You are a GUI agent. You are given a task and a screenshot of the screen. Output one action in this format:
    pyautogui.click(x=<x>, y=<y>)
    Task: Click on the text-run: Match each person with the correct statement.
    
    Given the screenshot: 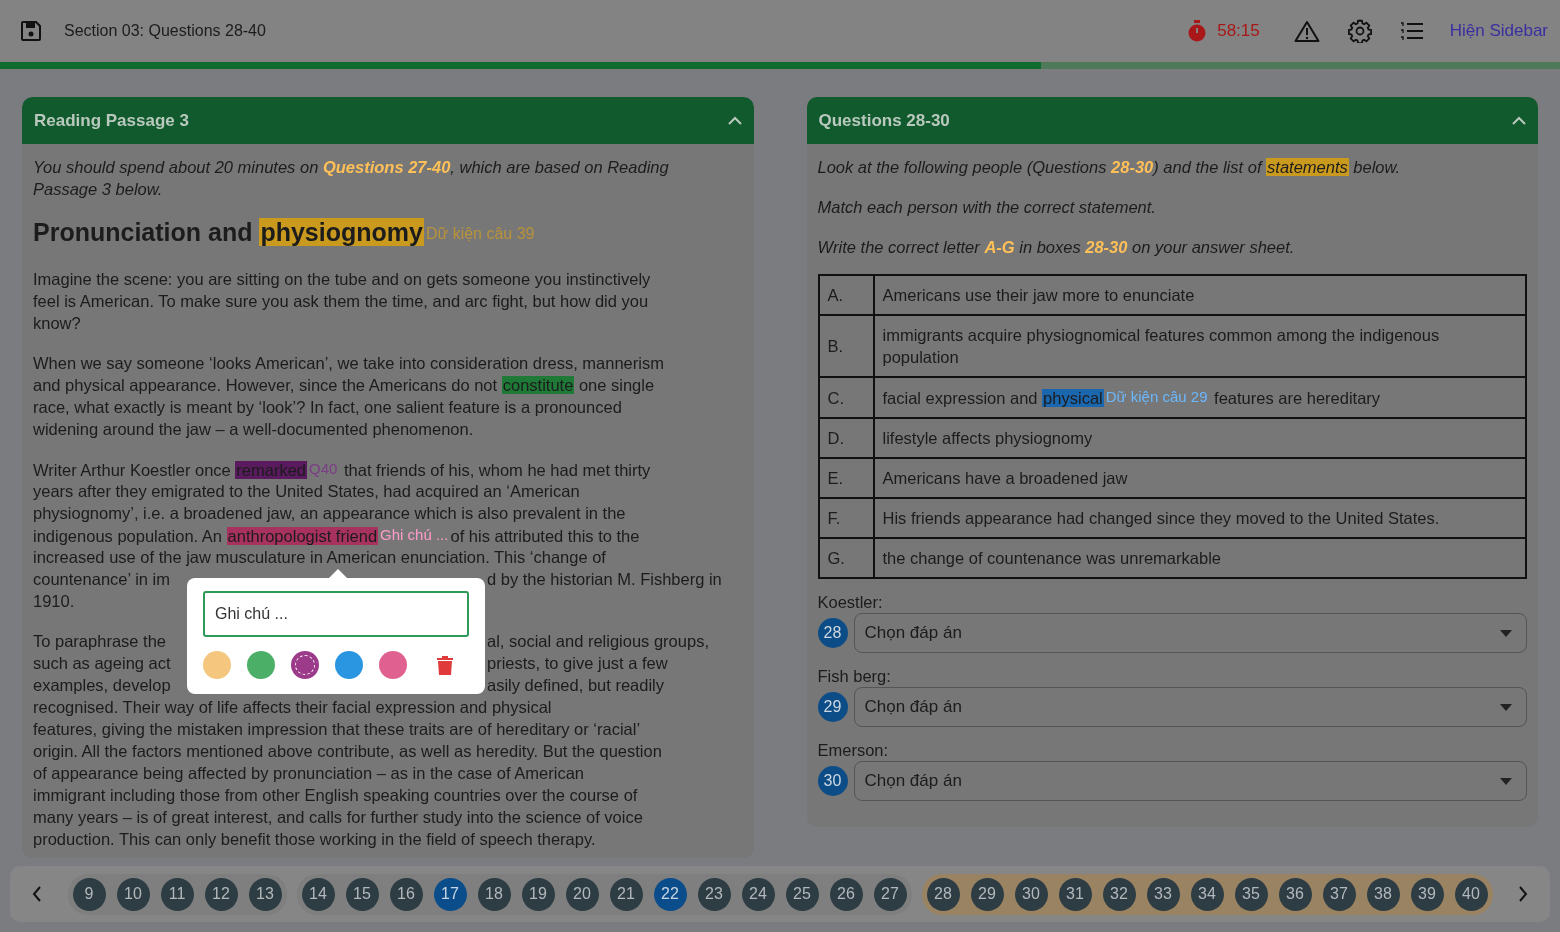 What is the action you would take?
    pyautogui.click(x=986, y=207)
    